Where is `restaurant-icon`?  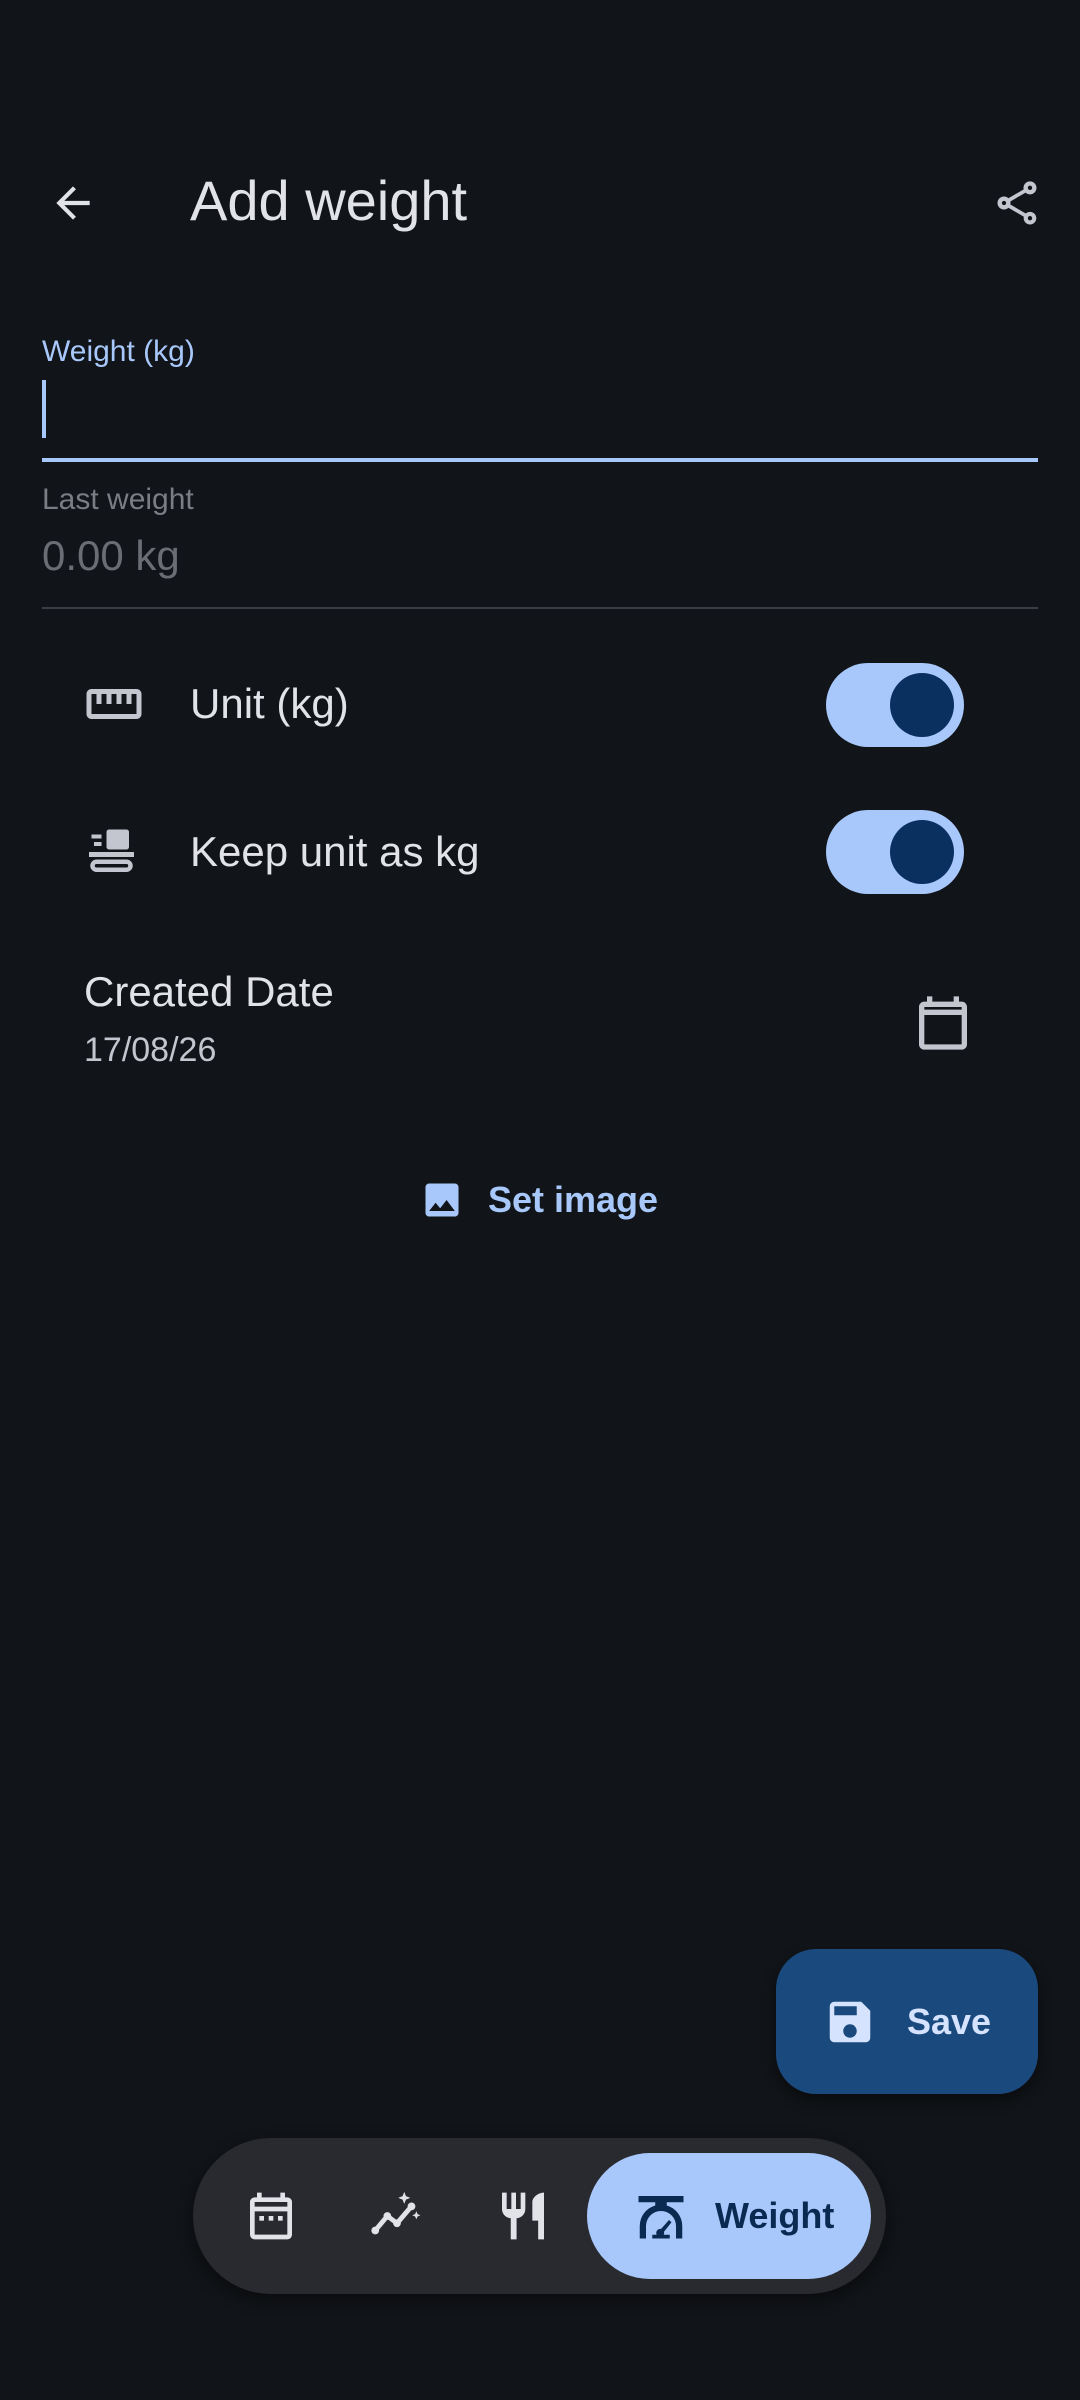
restaurant-icon is located at coordinates (523, 2216).